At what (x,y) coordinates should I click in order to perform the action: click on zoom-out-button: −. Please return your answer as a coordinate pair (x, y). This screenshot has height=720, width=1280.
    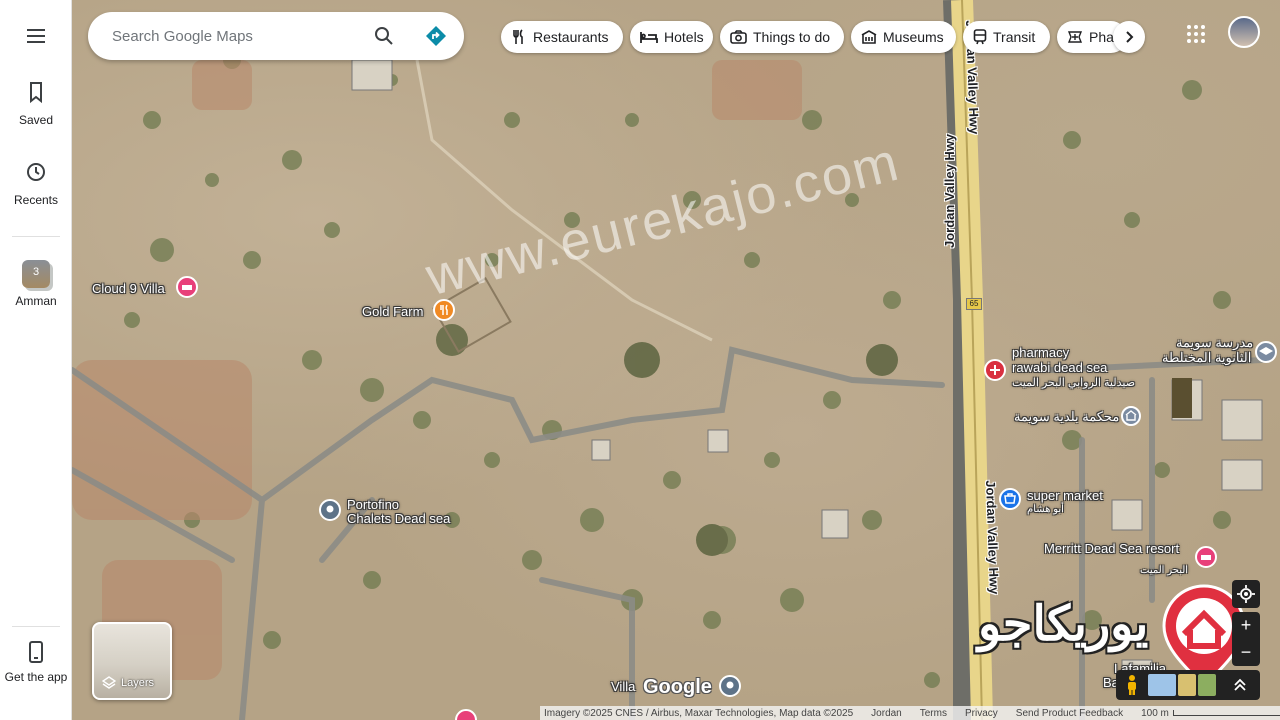
    Looking at the image, I should click on (1246, 652).